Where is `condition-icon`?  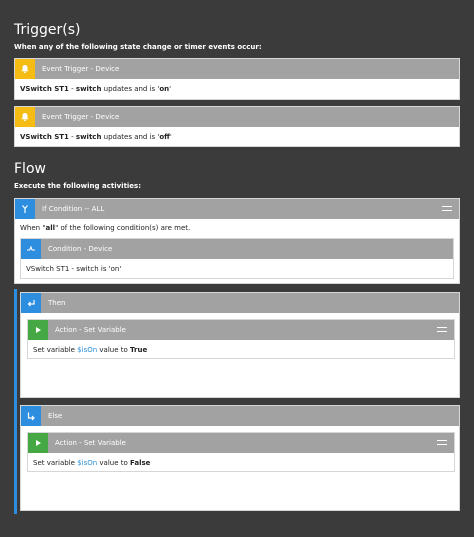
condition-icon is located at coordinates (31, 249).